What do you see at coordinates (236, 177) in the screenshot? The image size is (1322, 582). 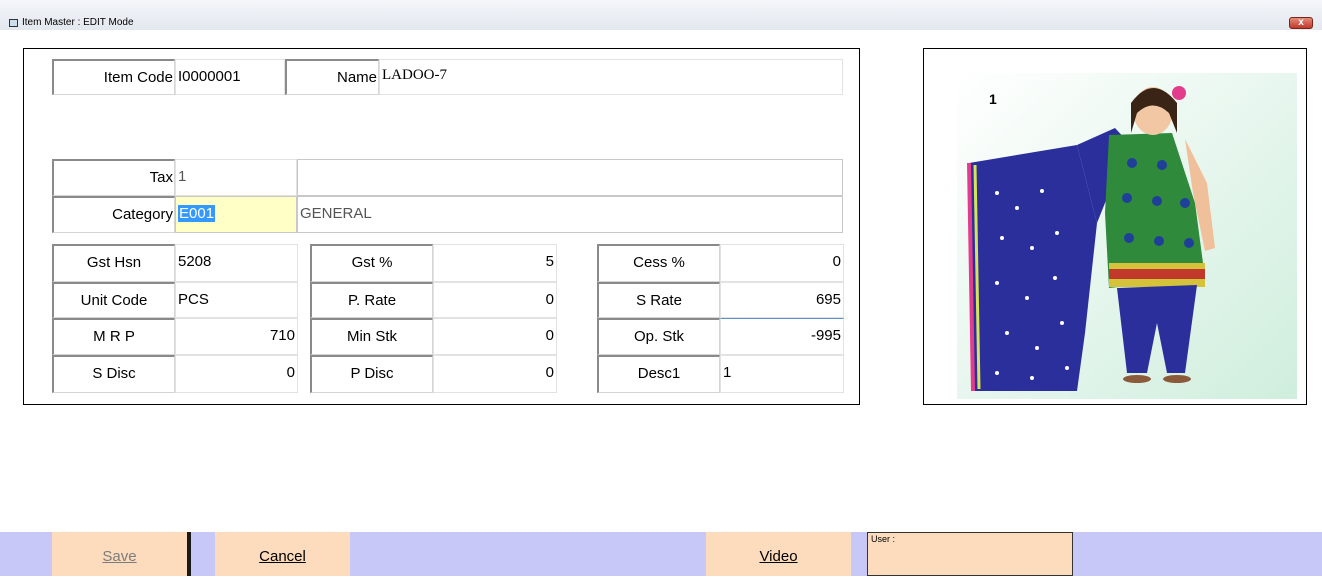 I see `tax-field: 1` at bounding box center [236, 177].